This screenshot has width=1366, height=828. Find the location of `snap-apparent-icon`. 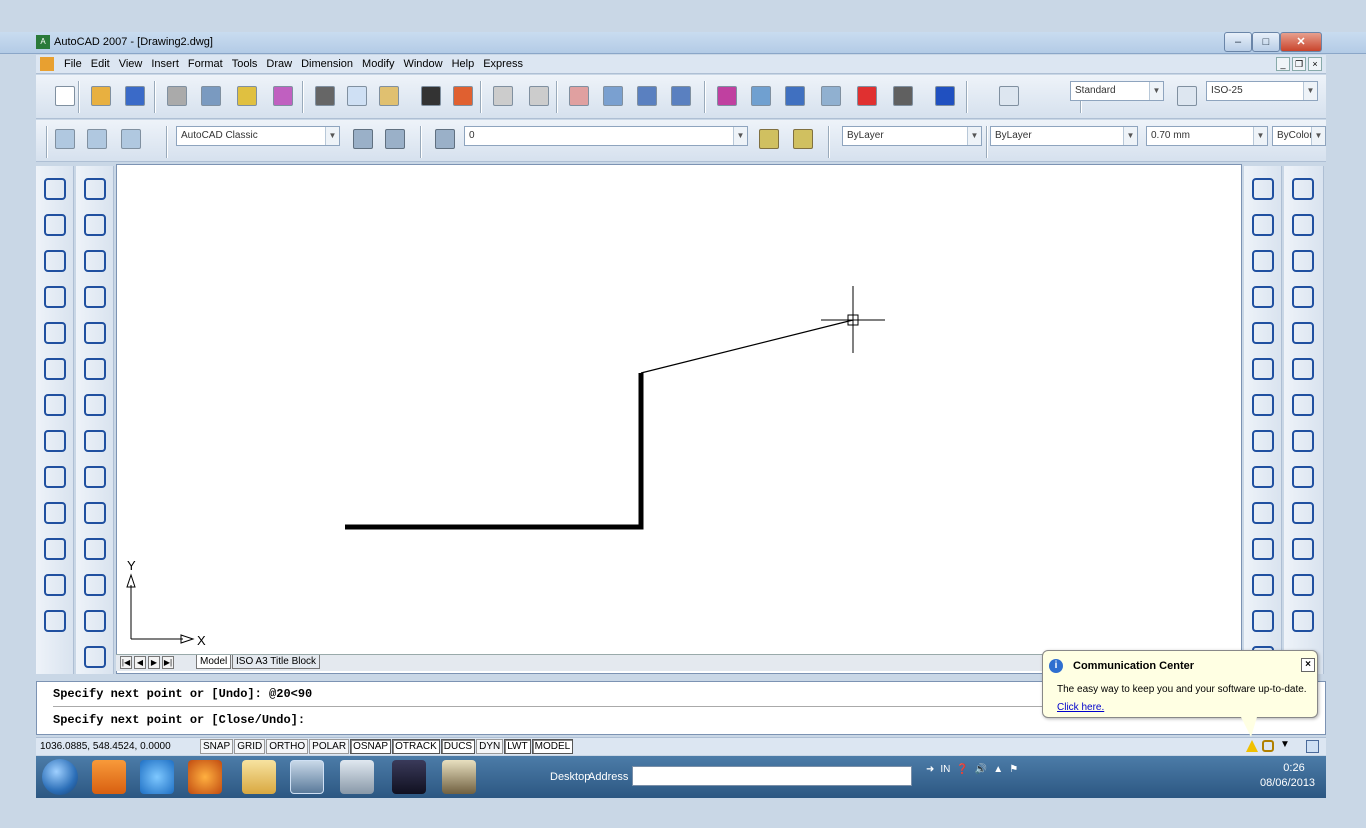

snap-apparent-icon is located at coordinates (95, 297).